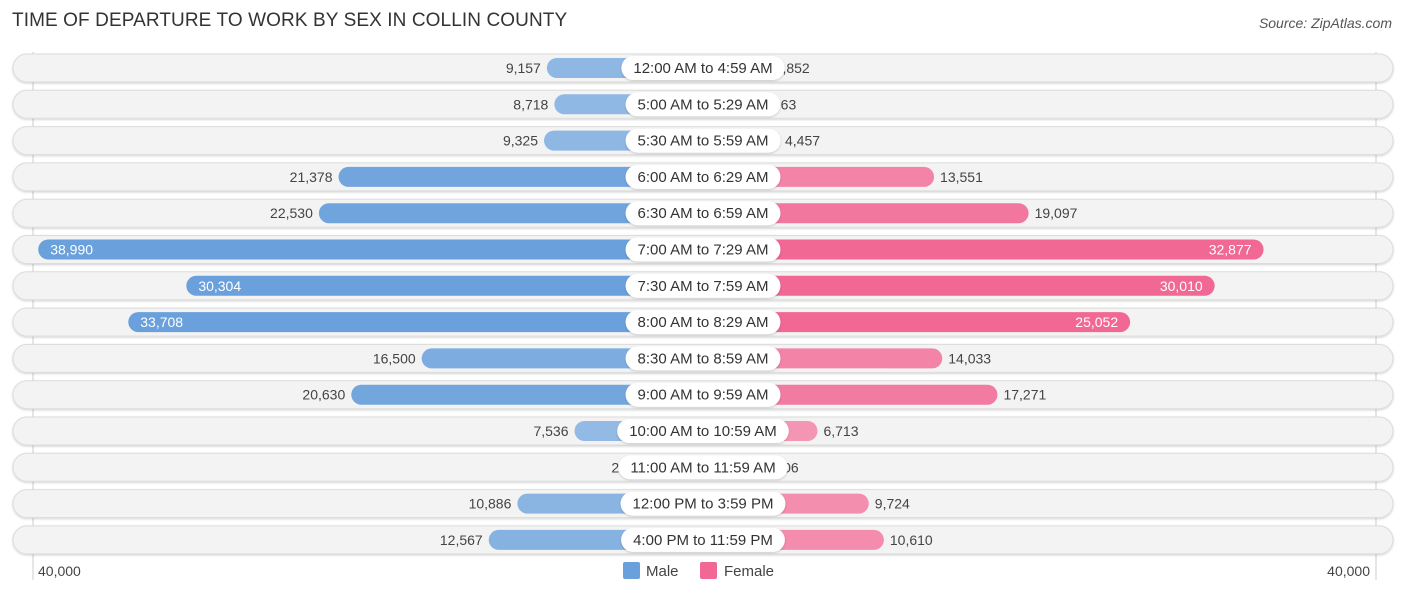 The height and width of the screenshot is (595, 1406). Describe the element at coordinates (1230, 250) in the screenshot. I see `value-label-female: 32,877` at that location.